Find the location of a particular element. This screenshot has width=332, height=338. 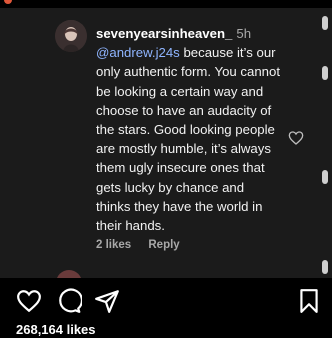

next-comment-avatar is located at coordinates (69, 274).